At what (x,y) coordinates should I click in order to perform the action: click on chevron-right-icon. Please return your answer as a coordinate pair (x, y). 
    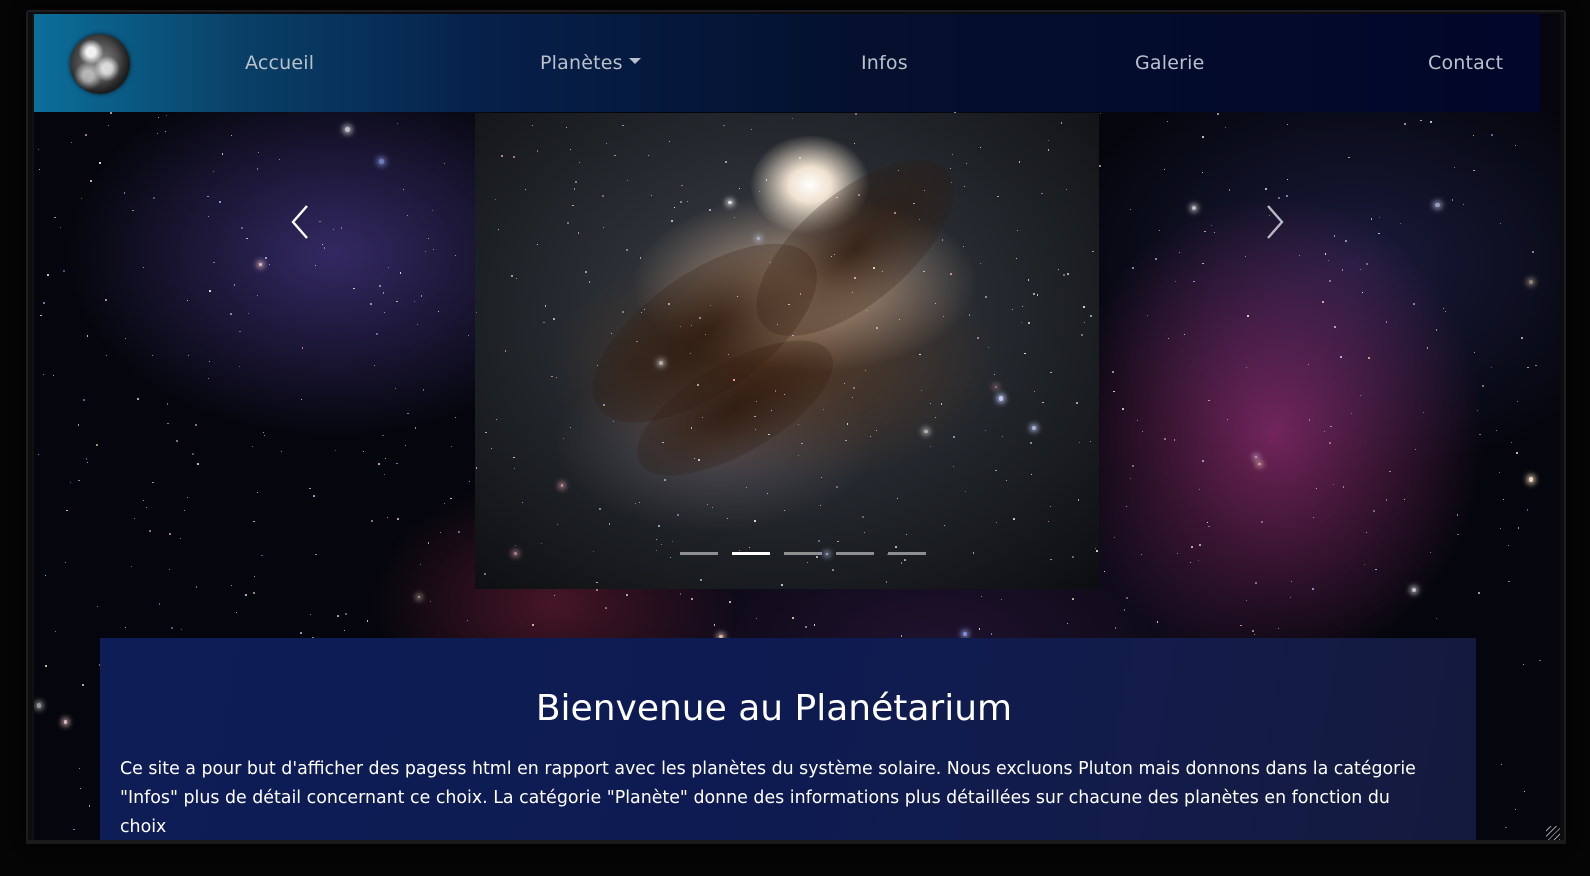
    Looking at the image, I should click on (1275, 222).